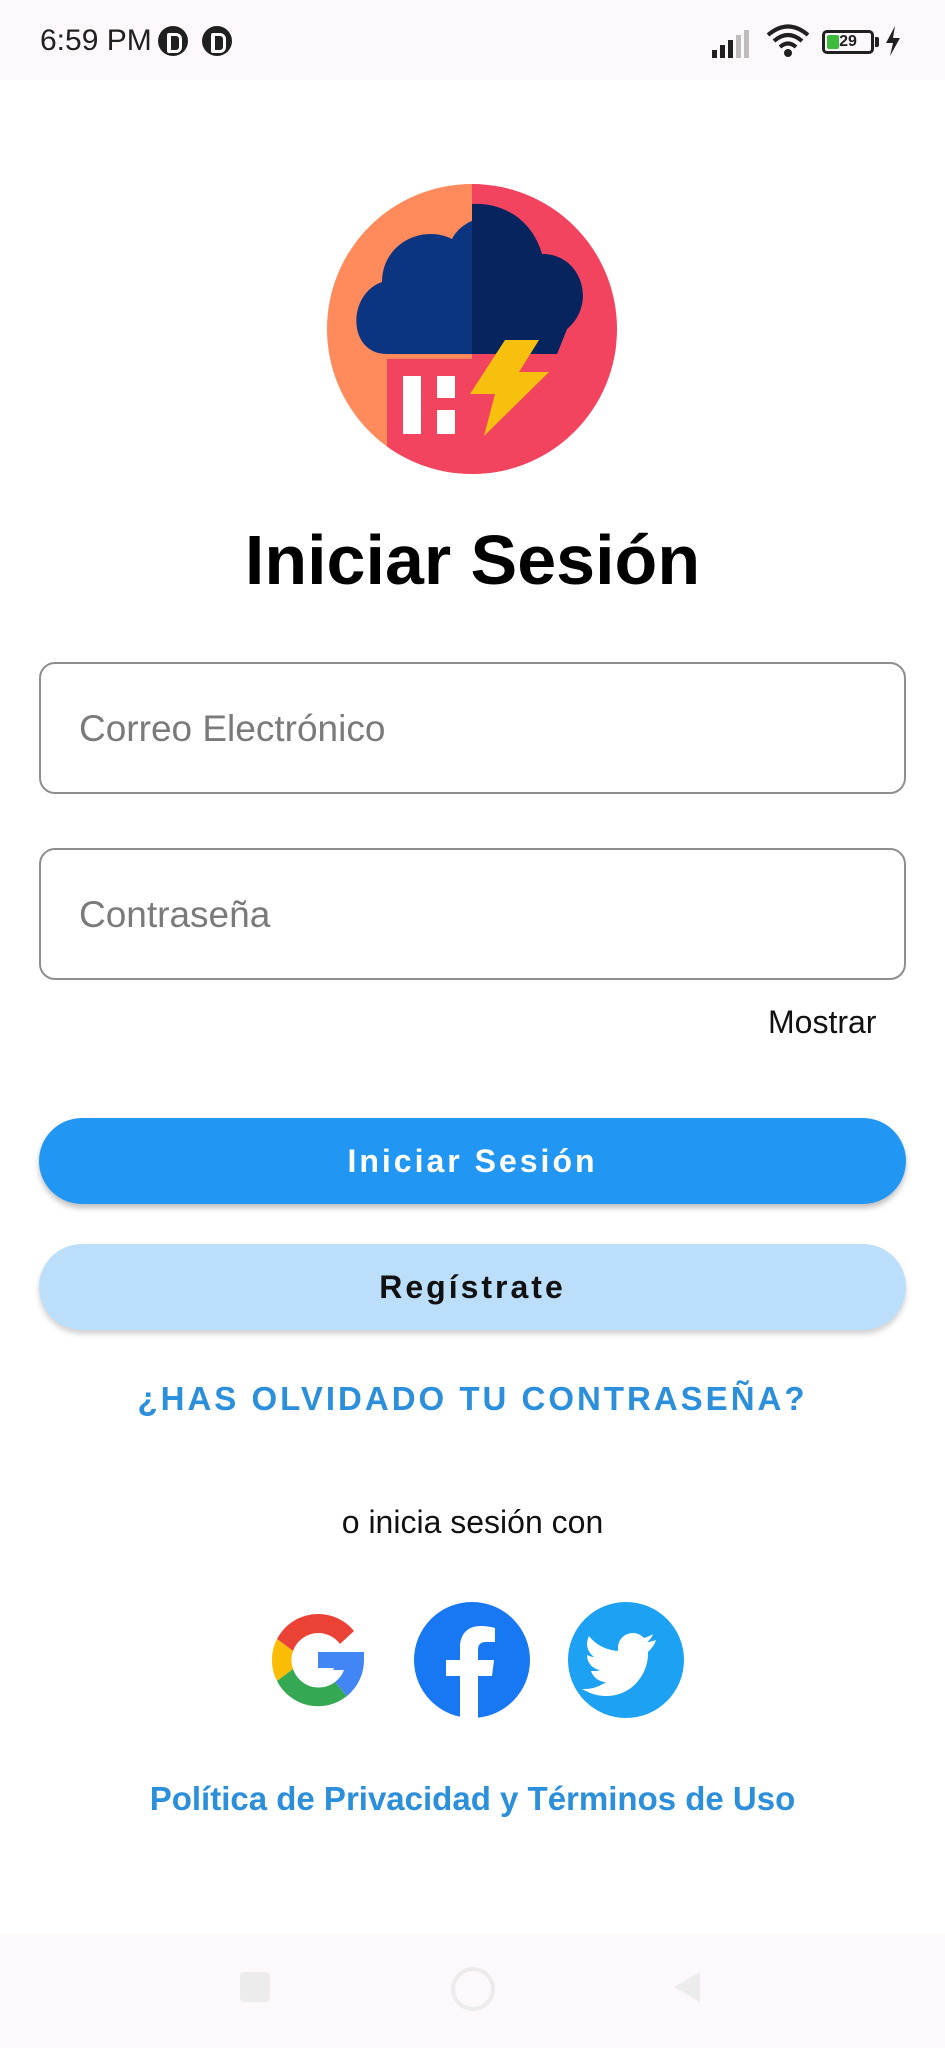 This screenshot has height=2048, width=945. Describe the element at coordinates (472, 329) in the screenshot. I see `storm-cloud-logo` at that location.